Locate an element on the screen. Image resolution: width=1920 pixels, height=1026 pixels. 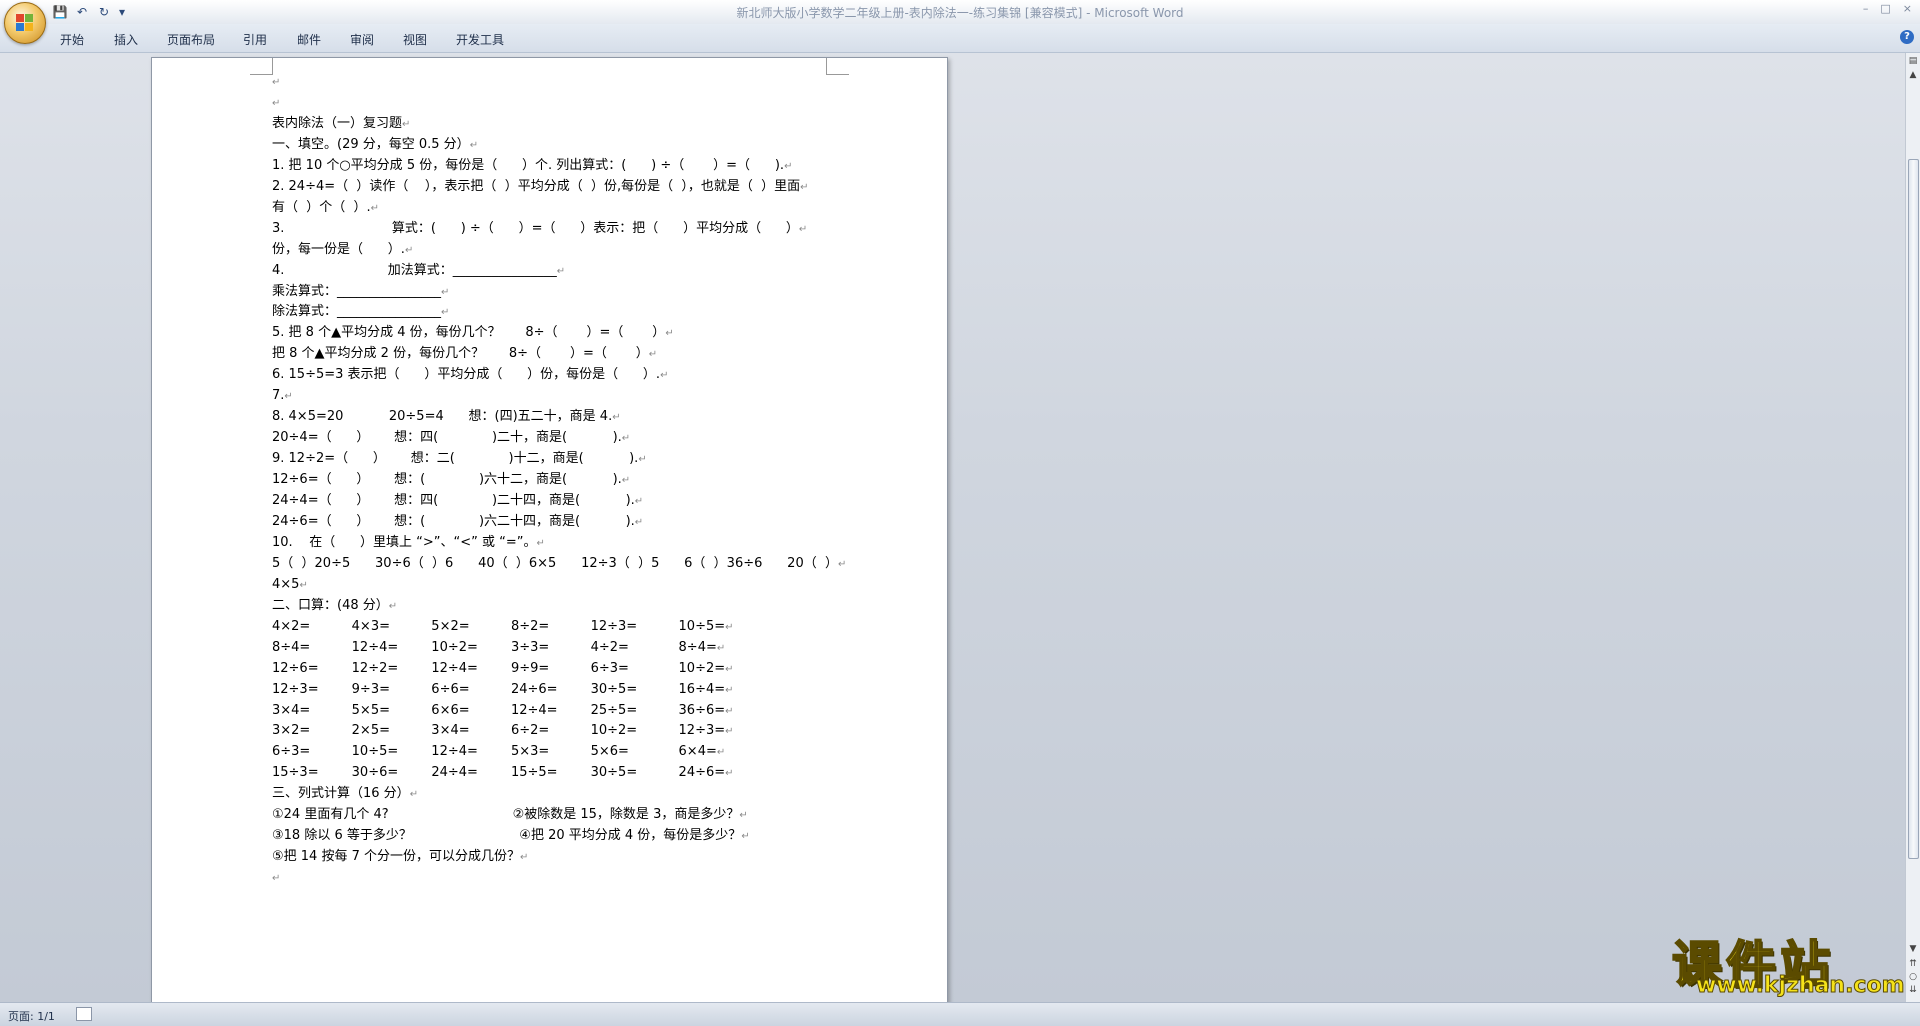
line-text: 9. 12÷2=（ ） 想：二( )十二，商是( ). is located at coordinates (455, 459).